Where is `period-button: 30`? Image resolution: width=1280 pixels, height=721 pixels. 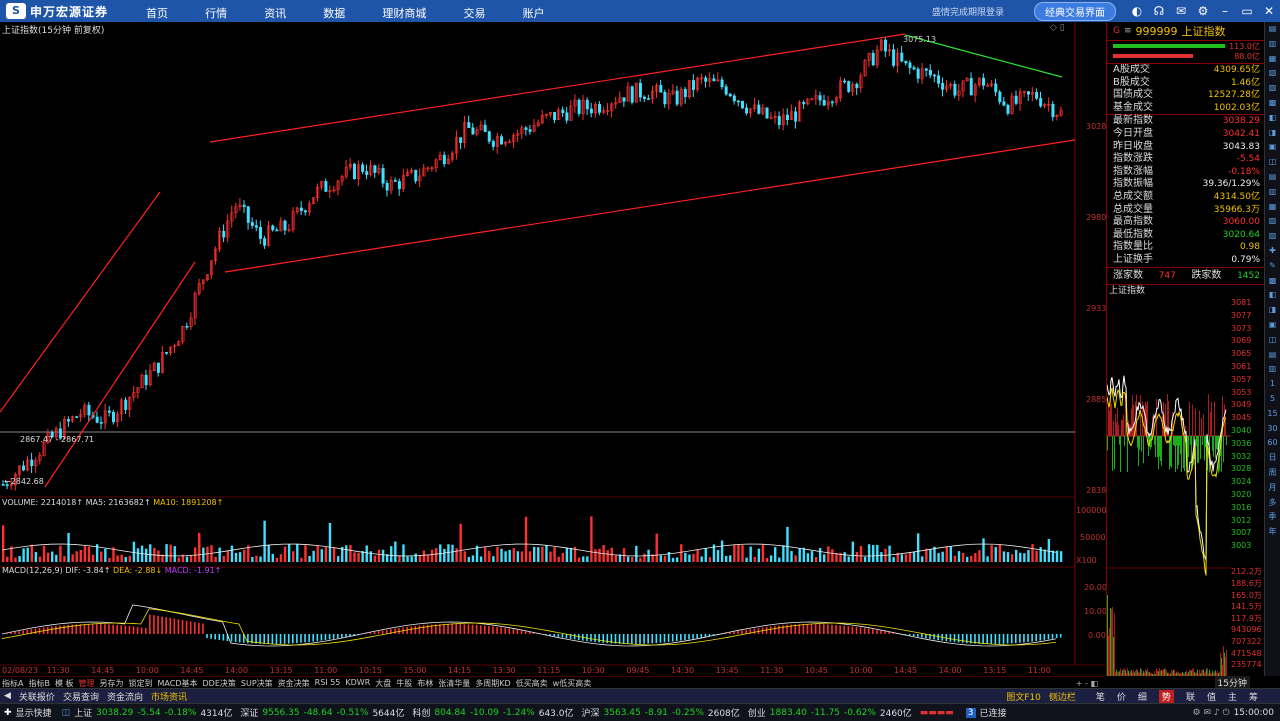
period-button: 30 is located at coordinates (1272, 429).